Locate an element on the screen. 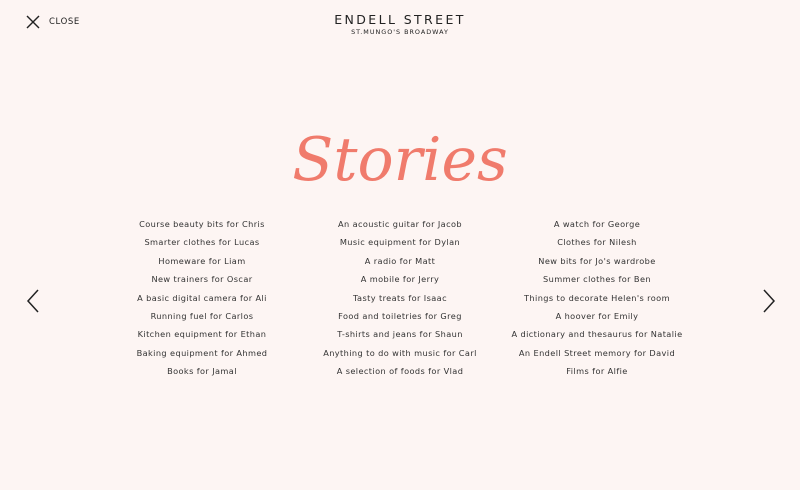 This screenshot has height=490, width=800. story-link: Smarter clothes for Lucas is located at coordinates (202, 244).